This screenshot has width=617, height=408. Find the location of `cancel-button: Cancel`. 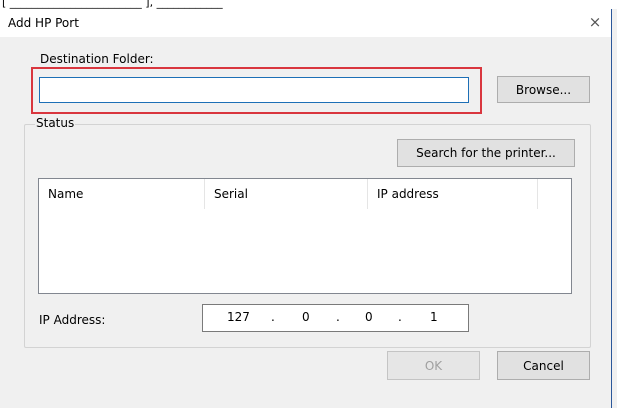

cancel-button: Cancel is located at coordinates (543, 365).